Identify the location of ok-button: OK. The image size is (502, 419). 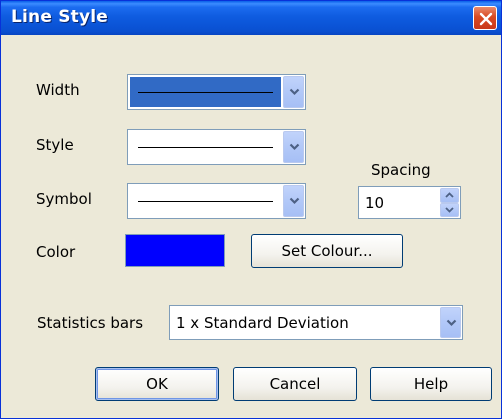
(157, 384).